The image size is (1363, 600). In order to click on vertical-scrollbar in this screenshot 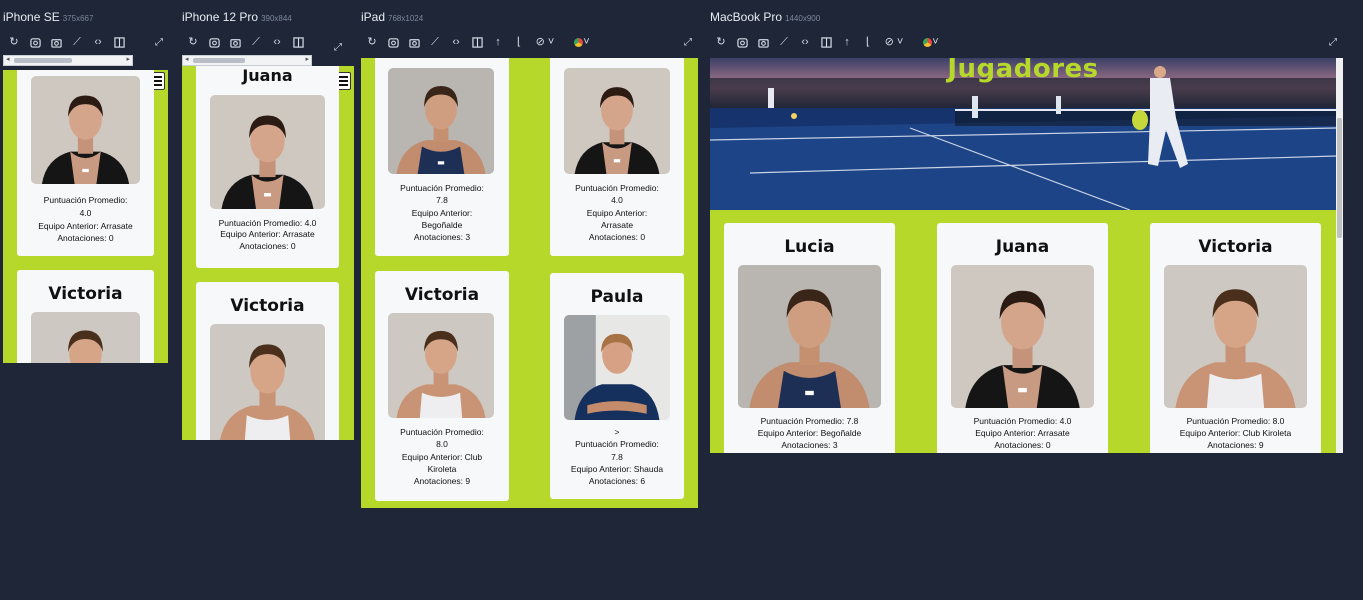, I will do `click(1339, 255)`.